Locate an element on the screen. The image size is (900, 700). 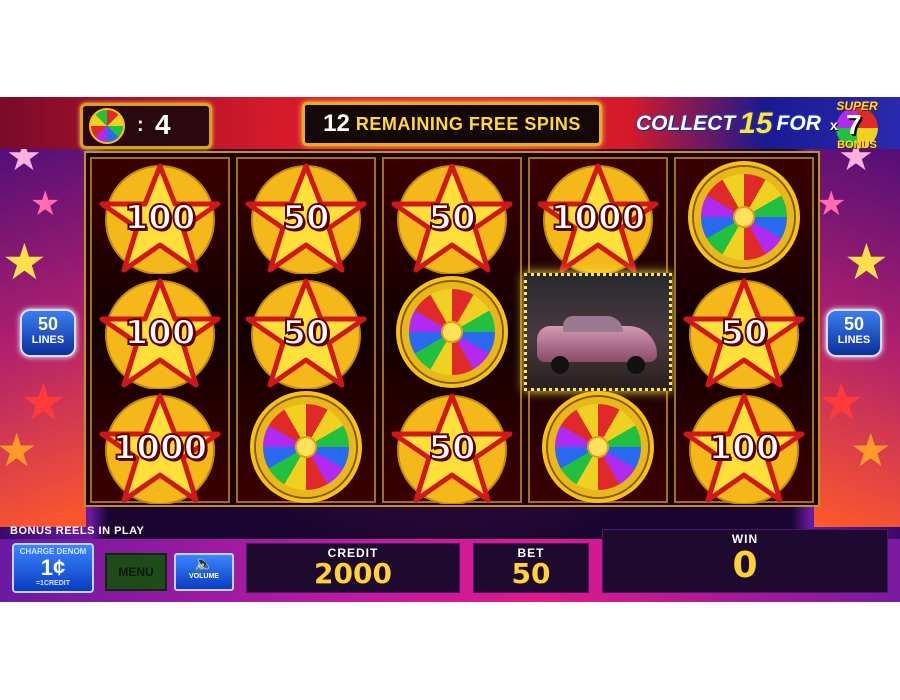
volume-label: VOLUME is located at coordinates (204, 576).